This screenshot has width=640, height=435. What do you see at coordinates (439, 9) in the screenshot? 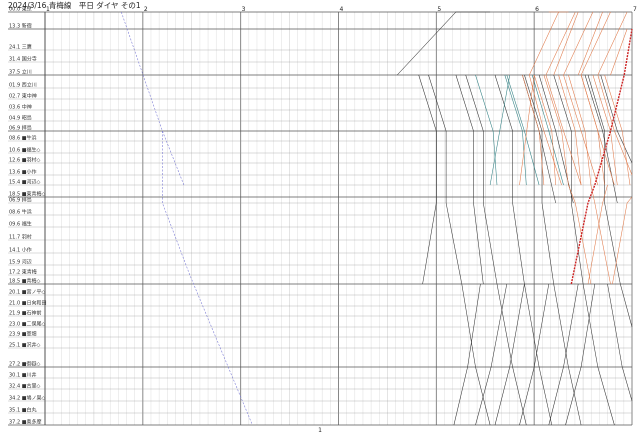
I see `hour-label: 5` at bounding box center [439, 9].